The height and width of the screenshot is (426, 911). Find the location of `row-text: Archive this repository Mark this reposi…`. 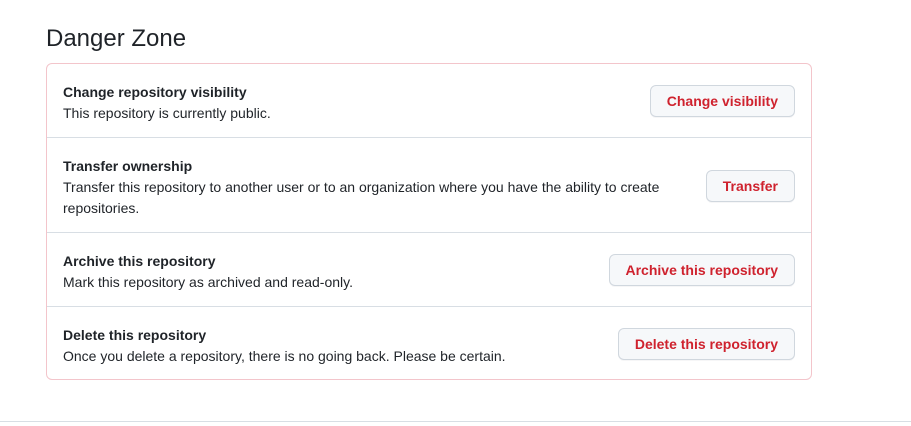

row-text: Archive this repository Mark this reposi… is located at coordinates (333, 272).